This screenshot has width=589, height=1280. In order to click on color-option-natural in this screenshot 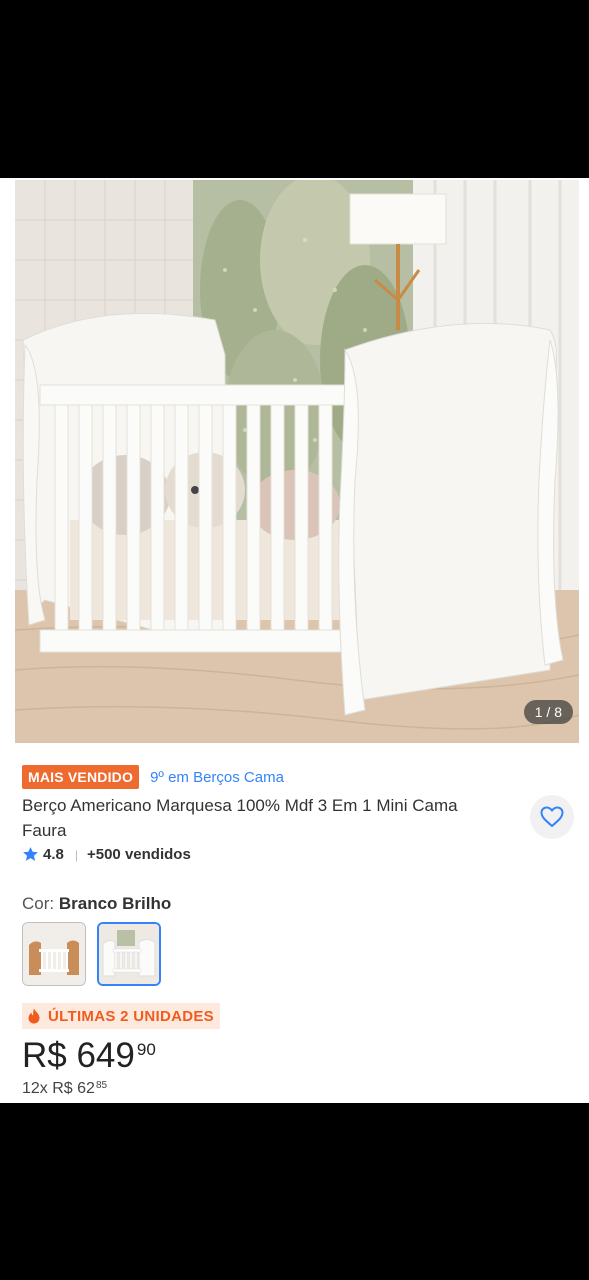, I will do `click(54, 954)`.